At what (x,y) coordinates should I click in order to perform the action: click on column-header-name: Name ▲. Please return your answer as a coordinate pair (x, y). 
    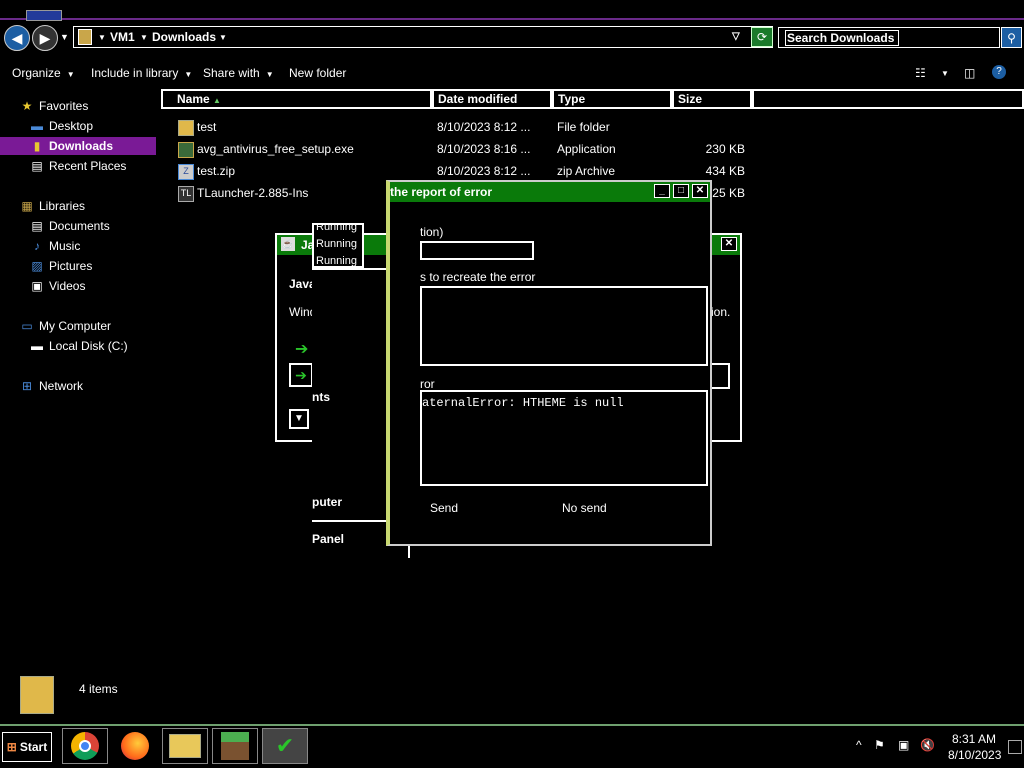
    Looking at the image, I should click on (296, 99).